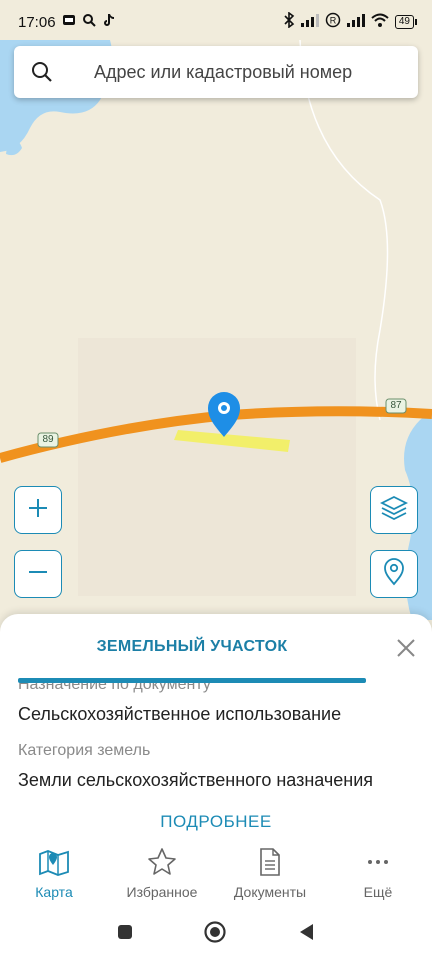 This screenshot has width=432, height=960. I want to click on zoom-out-button, so click(38, 574).